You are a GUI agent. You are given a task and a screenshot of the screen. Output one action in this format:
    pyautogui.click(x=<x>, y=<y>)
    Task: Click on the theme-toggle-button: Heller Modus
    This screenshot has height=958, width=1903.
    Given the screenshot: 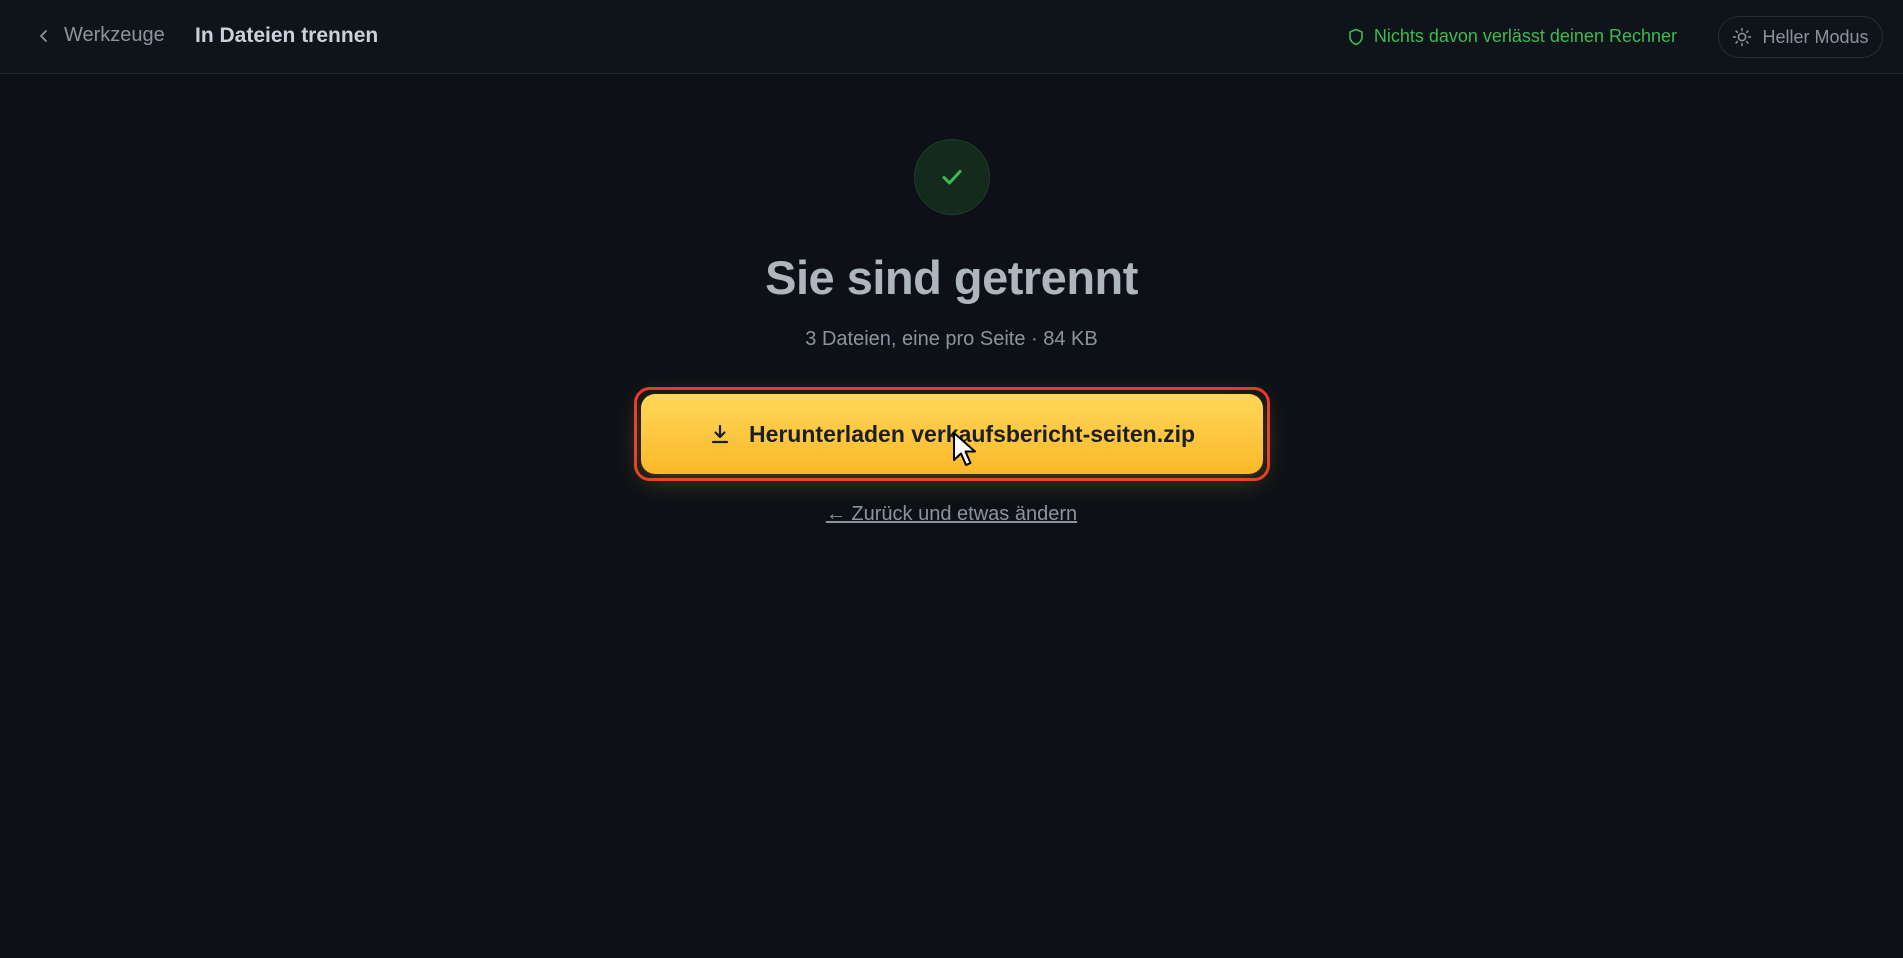 What is the action you would take?
    pyautogui.click(x=1800, y=37)
    